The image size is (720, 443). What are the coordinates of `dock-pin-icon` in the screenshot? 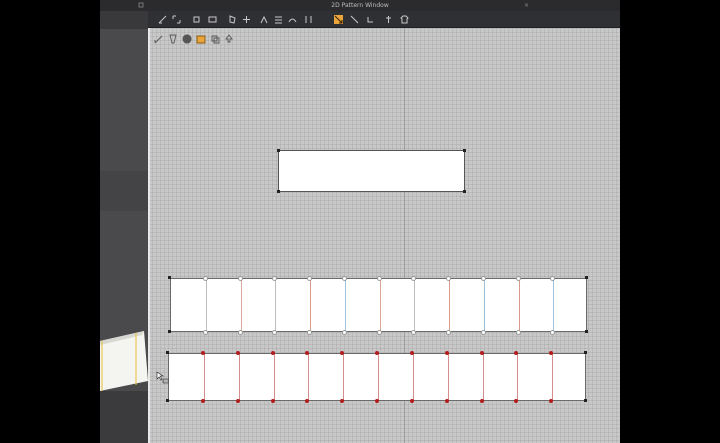 It's located at (141, 5).